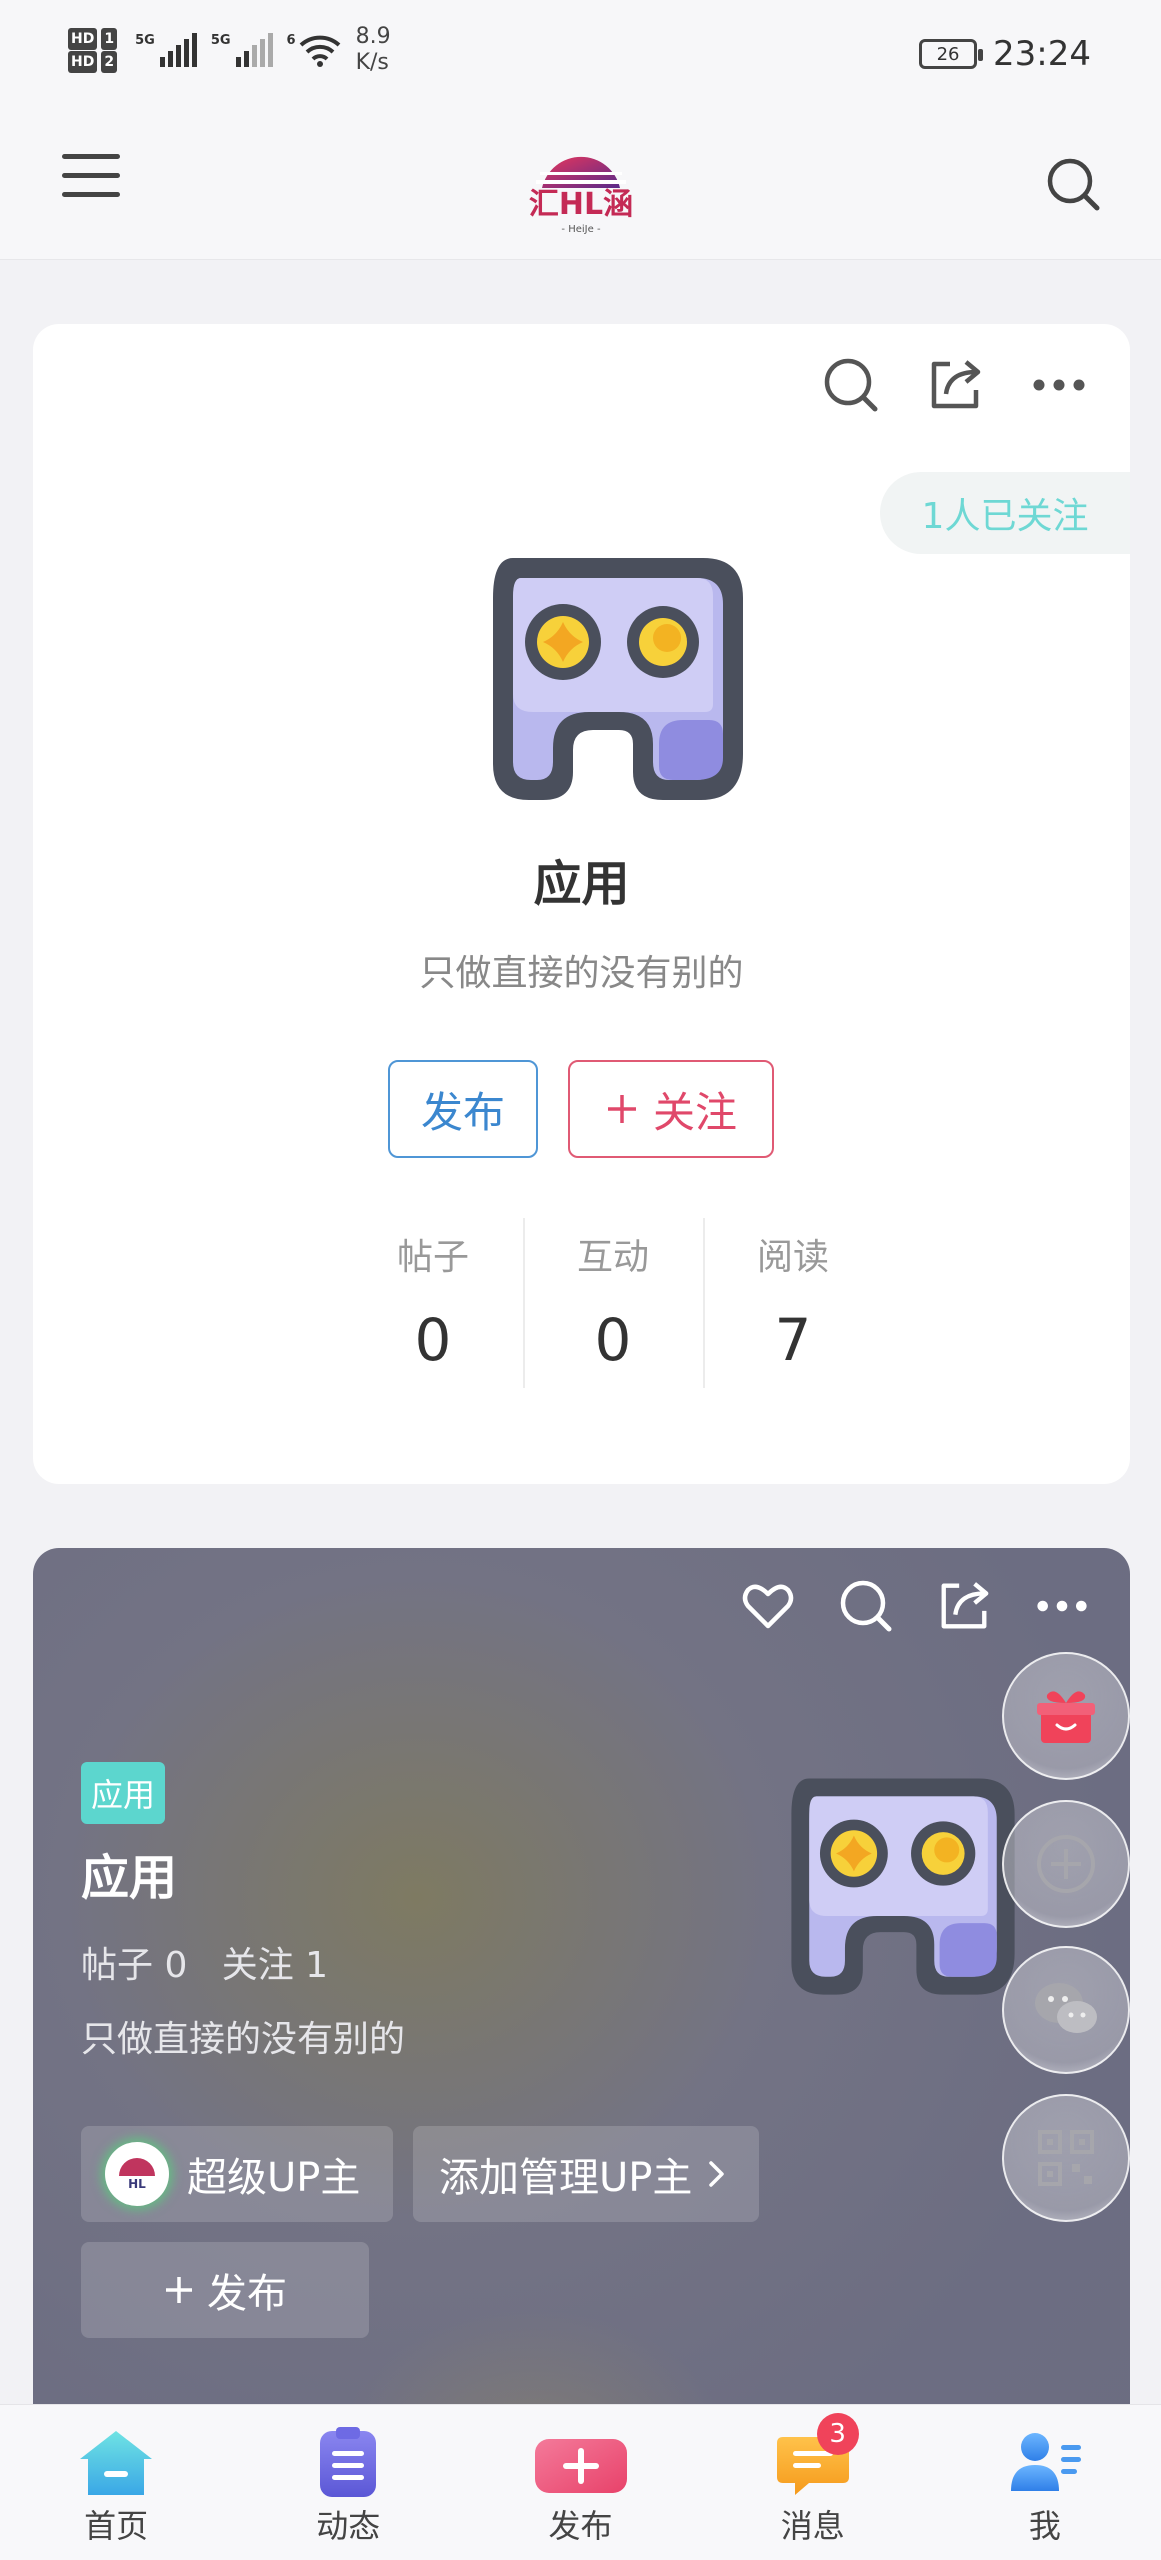 Image resolution: width=1161 pixels, height=2560 pixels. I want to click on bottom-tab-bar: 首页 动态 发布 3 消息 我, so click(580, 2482).